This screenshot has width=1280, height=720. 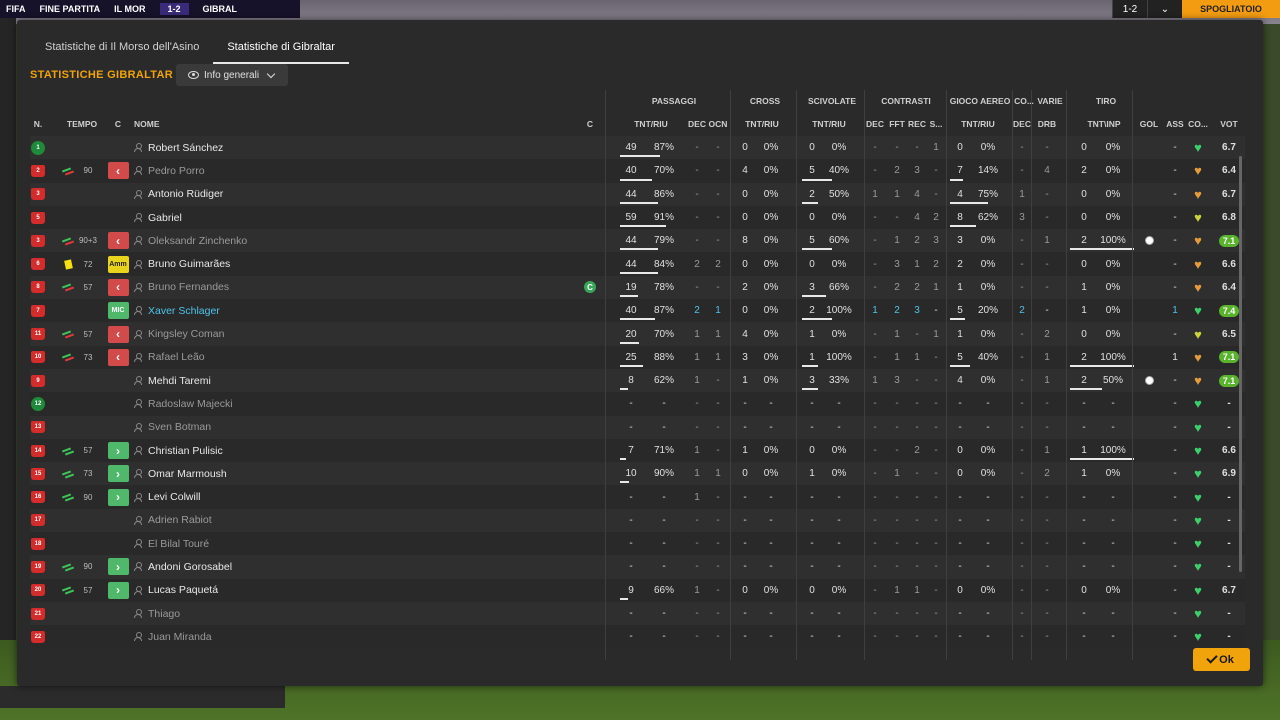 I want to click on player-name: Omar Marmoush, so click(x=187, y=474).